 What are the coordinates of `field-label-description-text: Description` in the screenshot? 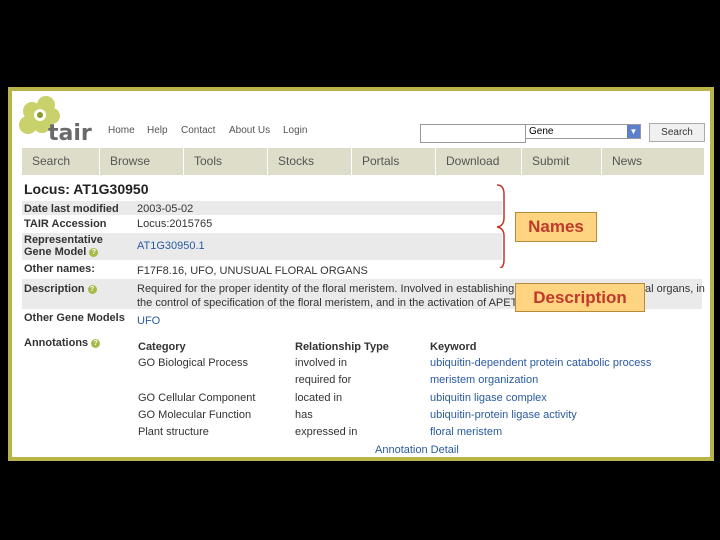 It's located at (54, 289).